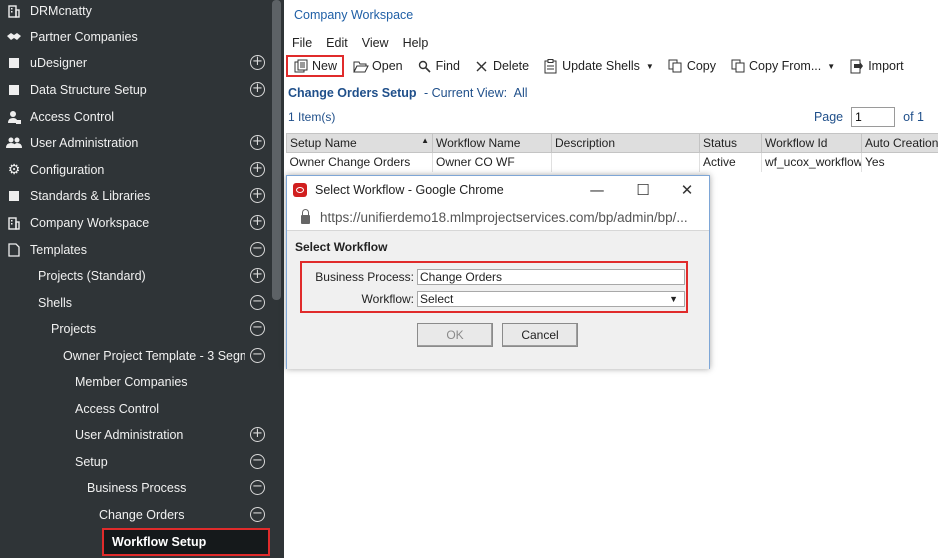  I want to click on sidebar-item-change-orders: Change Orders −, so click(135, 515).